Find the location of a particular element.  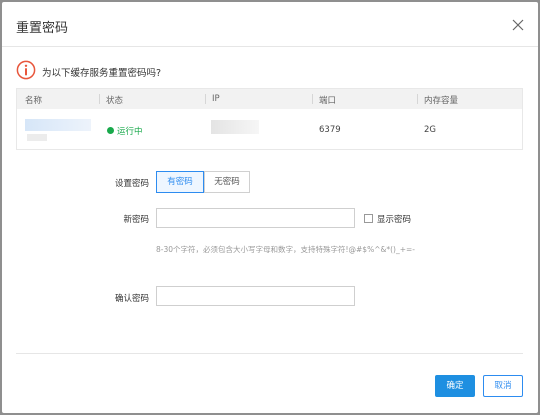

dialog-title: 重置密码 is located at coordinates (42, 28).